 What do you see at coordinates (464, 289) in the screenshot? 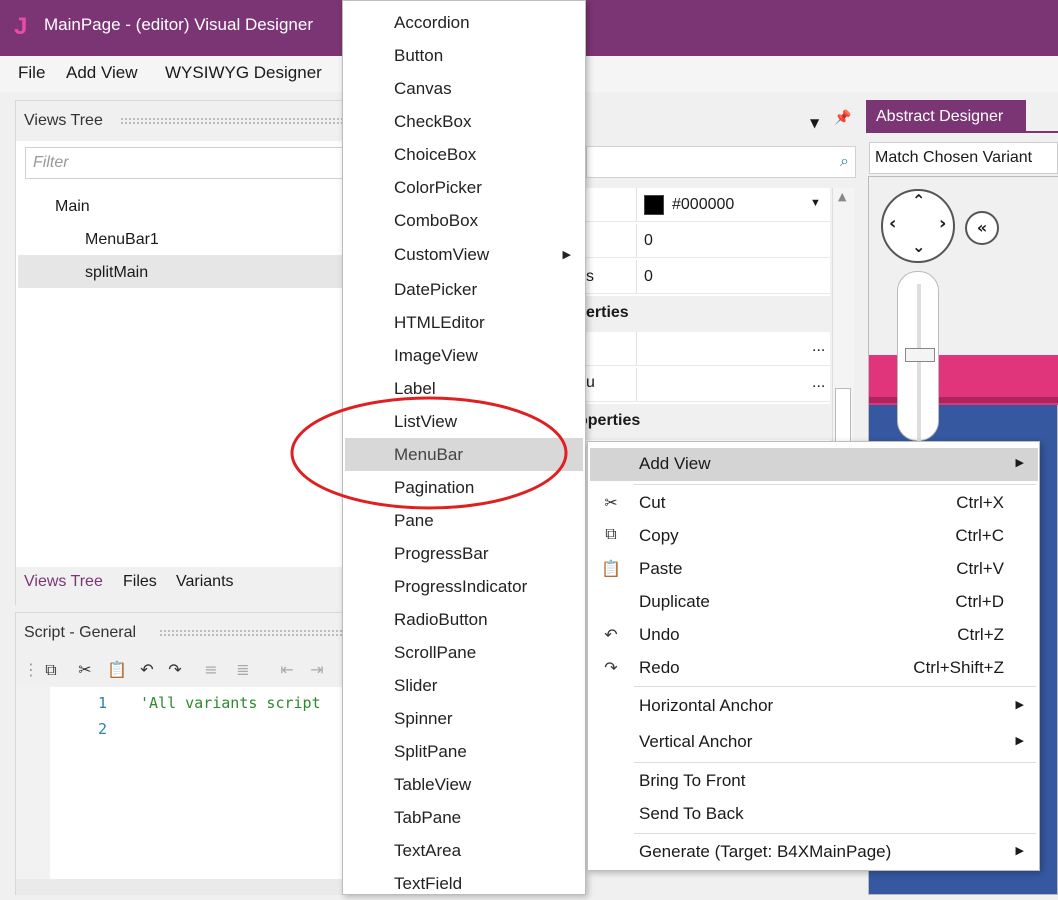
I see `dropdown-item-datepicker: DatePicker` at bounding box center [464, 289].